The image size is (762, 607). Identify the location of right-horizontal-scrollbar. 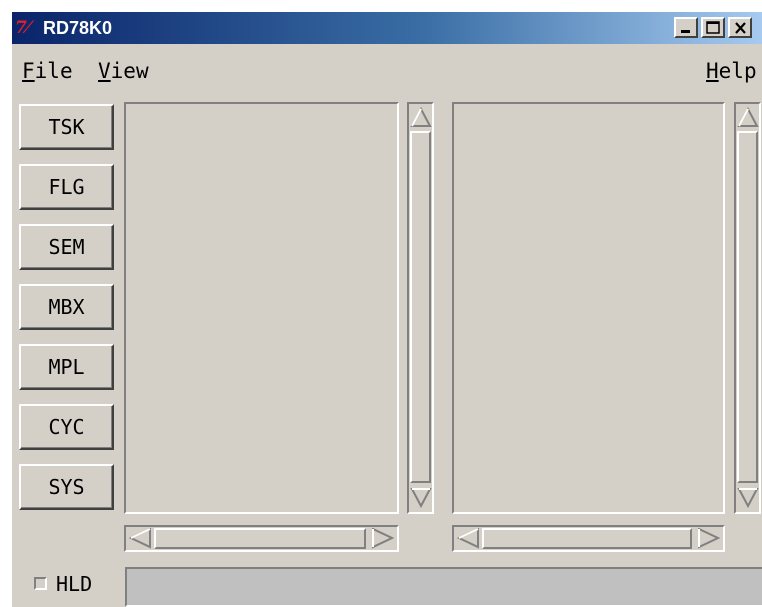
(588, 538).